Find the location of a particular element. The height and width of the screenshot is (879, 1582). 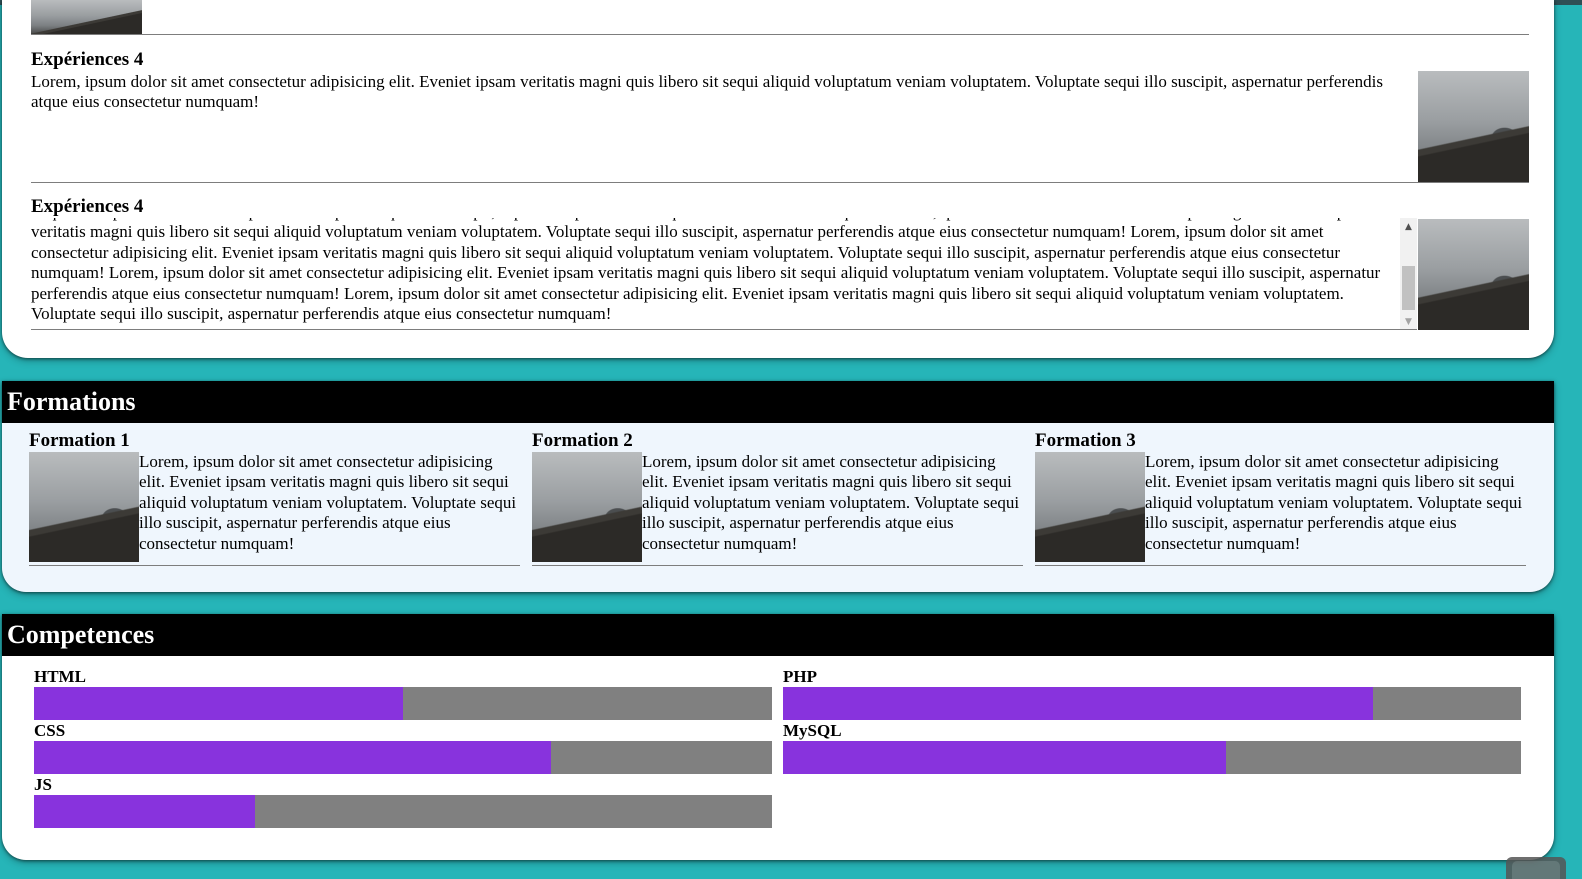

scroll-down-arrow-icon: ▼ is located at coordinates (1408, 322).